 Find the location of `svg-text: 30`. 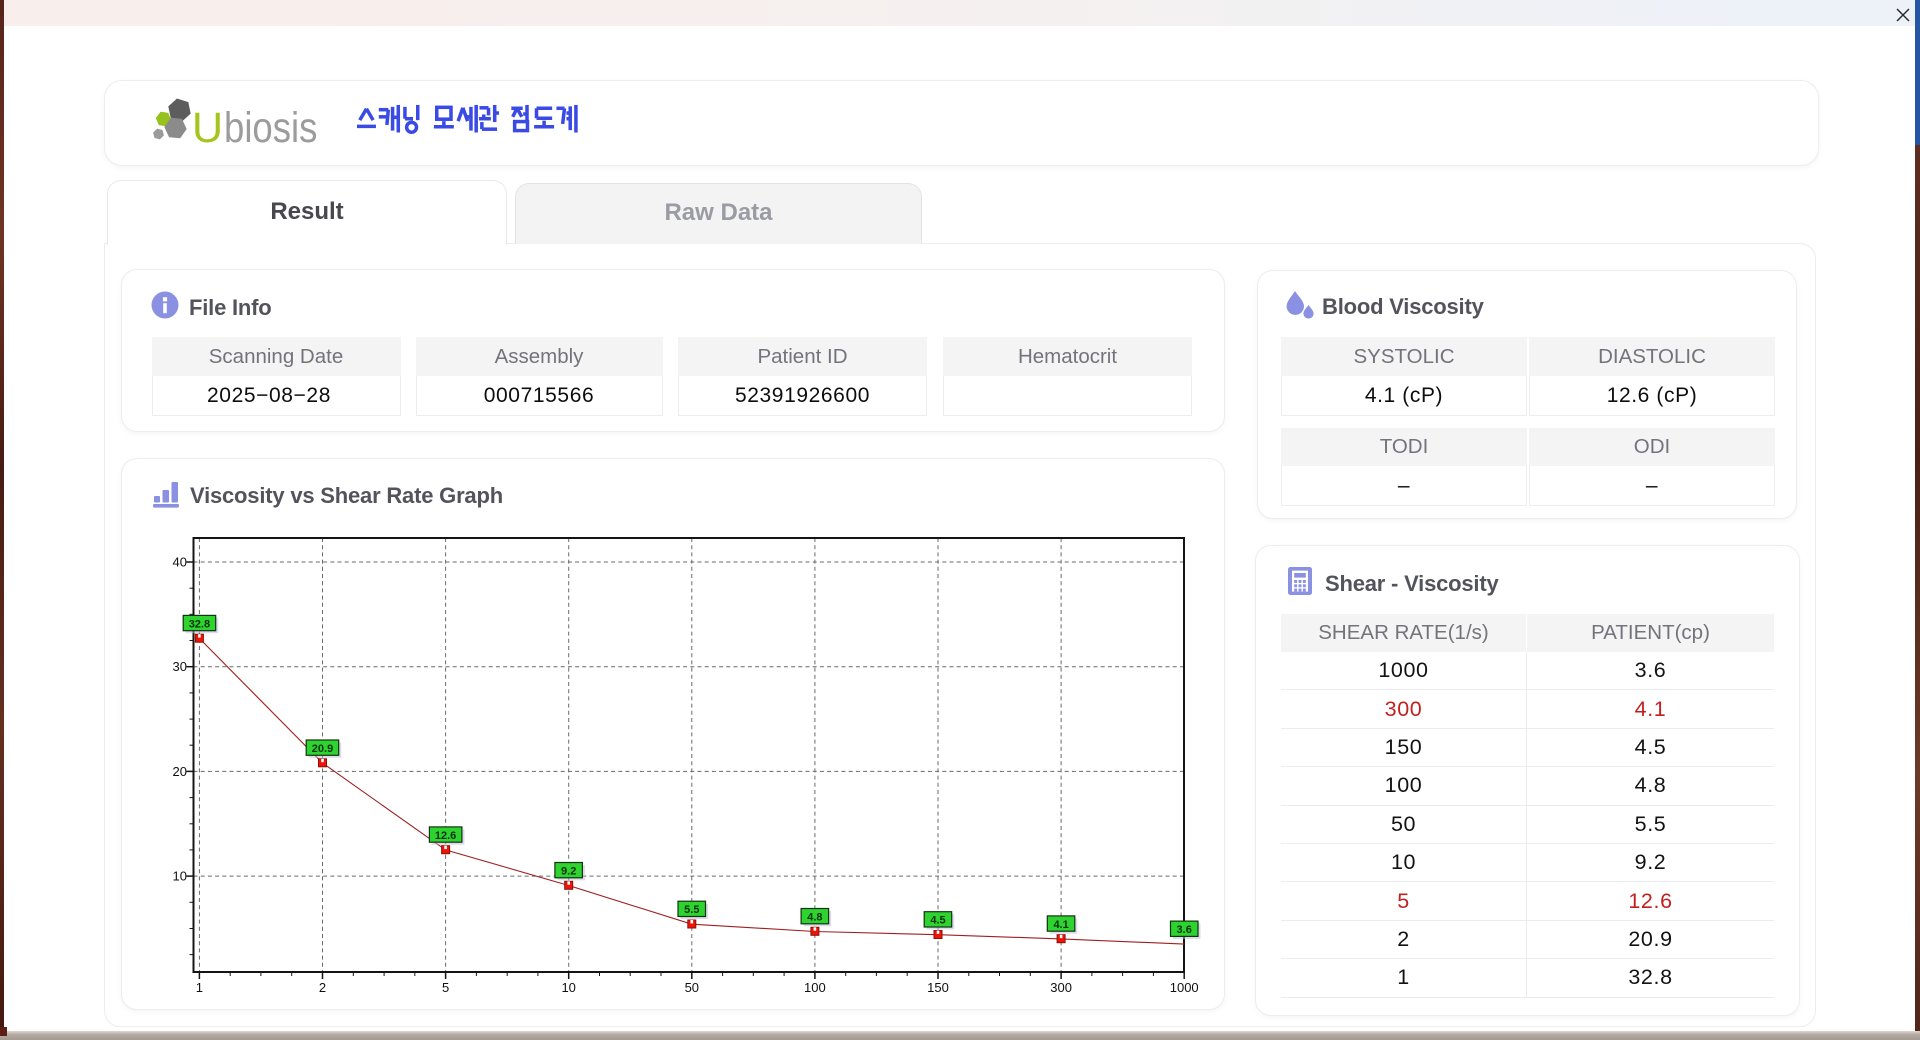

svg-text: 30 is located at coordinates (180, 666).